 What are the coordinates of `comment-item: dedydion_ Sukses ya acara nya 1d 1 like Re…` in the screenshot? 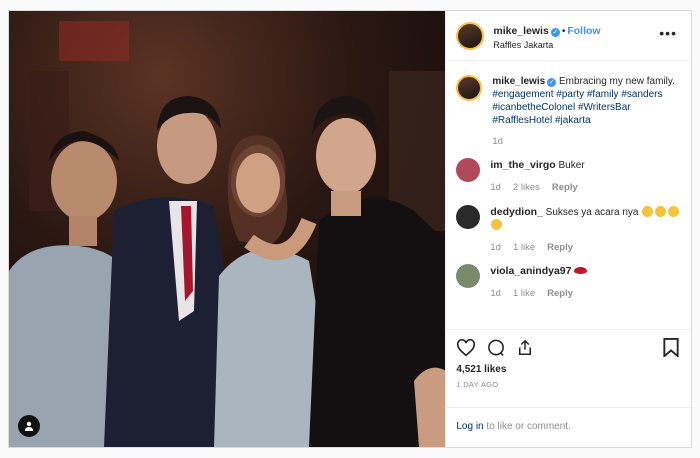 It's located at (568, 229).